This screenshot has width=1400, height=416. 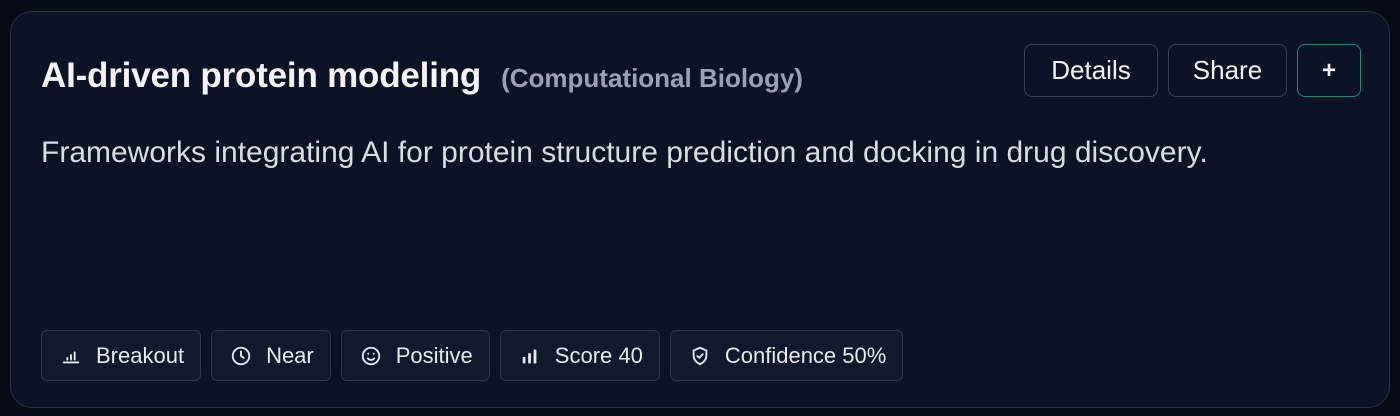 What do you see at coordinates (434, 355) in the screenshot?
I see `tag-sentiment-label: Positive` at bounding box center [434, 355].